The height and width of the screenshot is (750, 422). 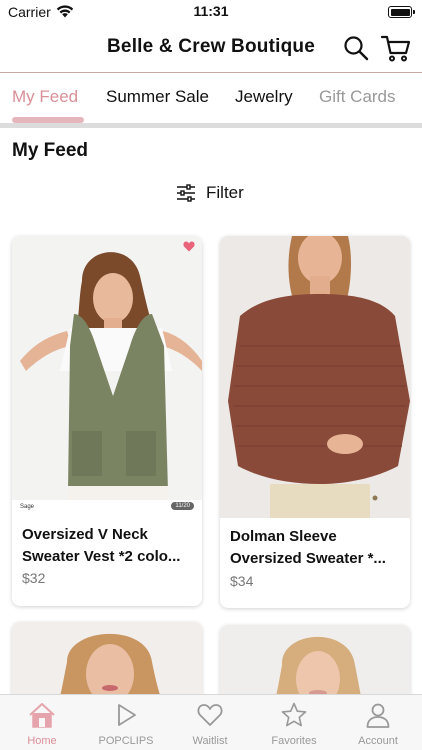 I want to click on tabbar-label: Favorites, so click(x=294, y=741).